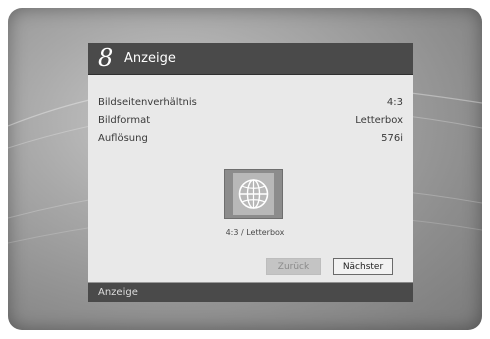 Image resolution: width=490 pixels, height=339 pixels. I want to click on setting-row-picture-format: Bildformat Letterbox, so click(250, 121).